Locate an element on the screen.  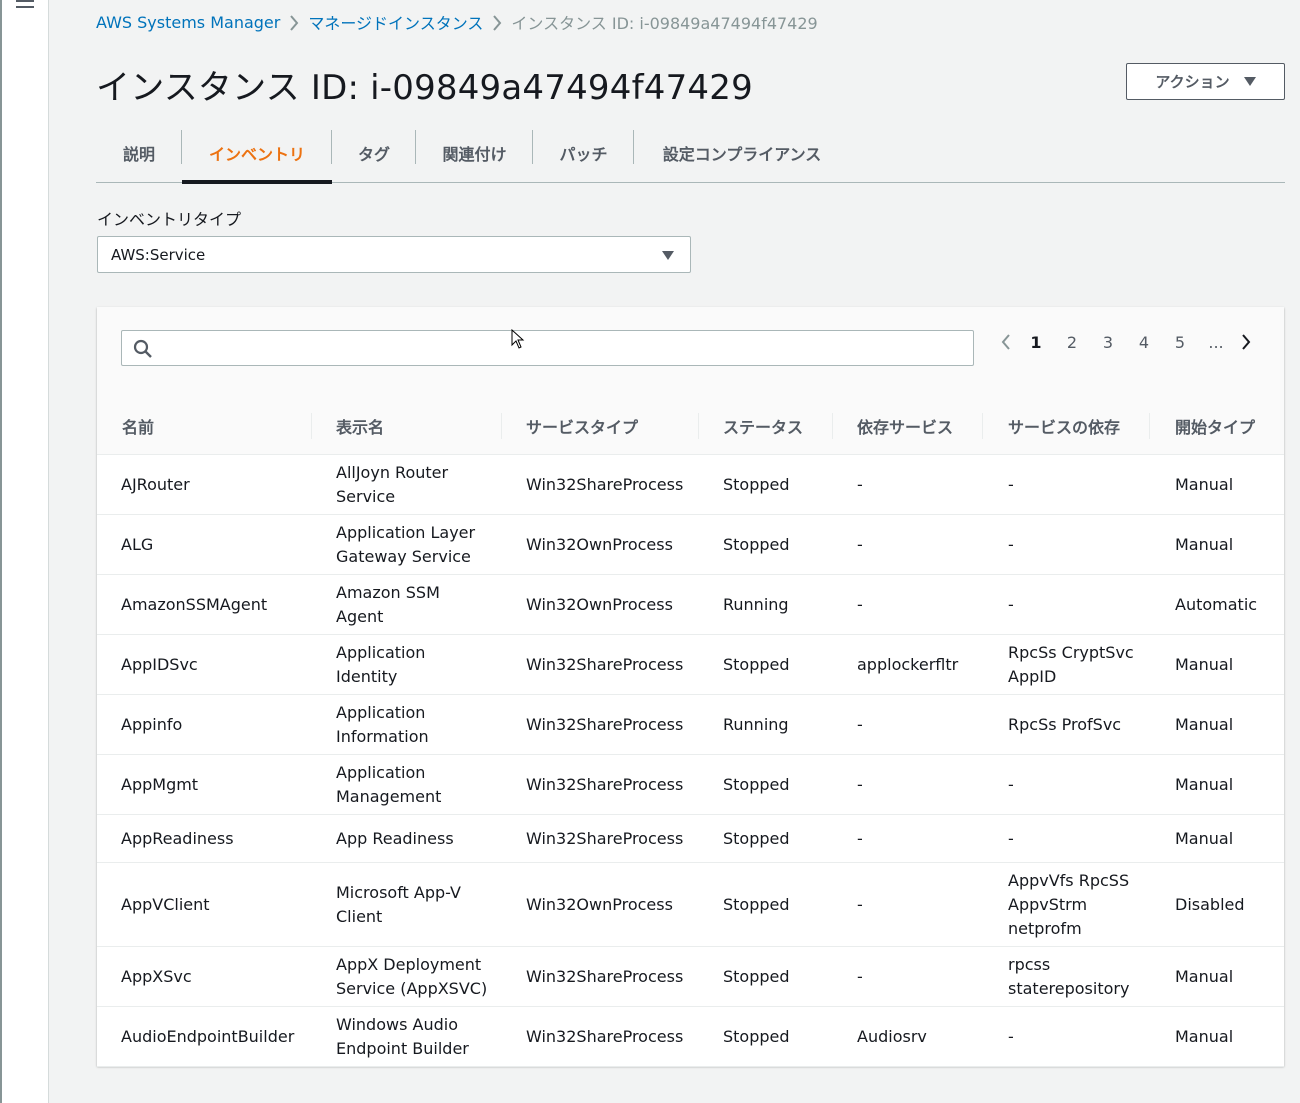
tab-label: 設定コンプライアンス is located at coordinates (742, 154).